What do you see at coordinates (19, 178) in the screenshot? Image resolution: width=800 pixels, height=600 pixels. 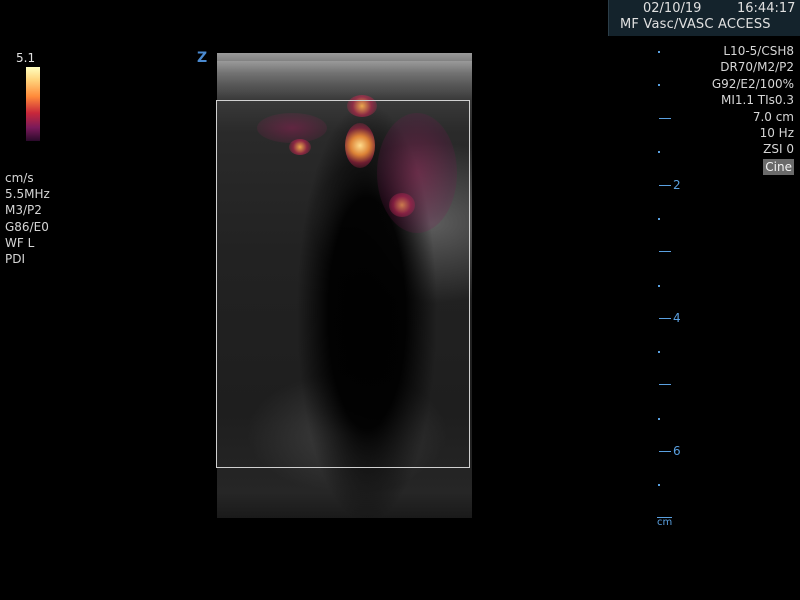 I see `velocity-unit: cm/s` at bounding box center [19, 178].